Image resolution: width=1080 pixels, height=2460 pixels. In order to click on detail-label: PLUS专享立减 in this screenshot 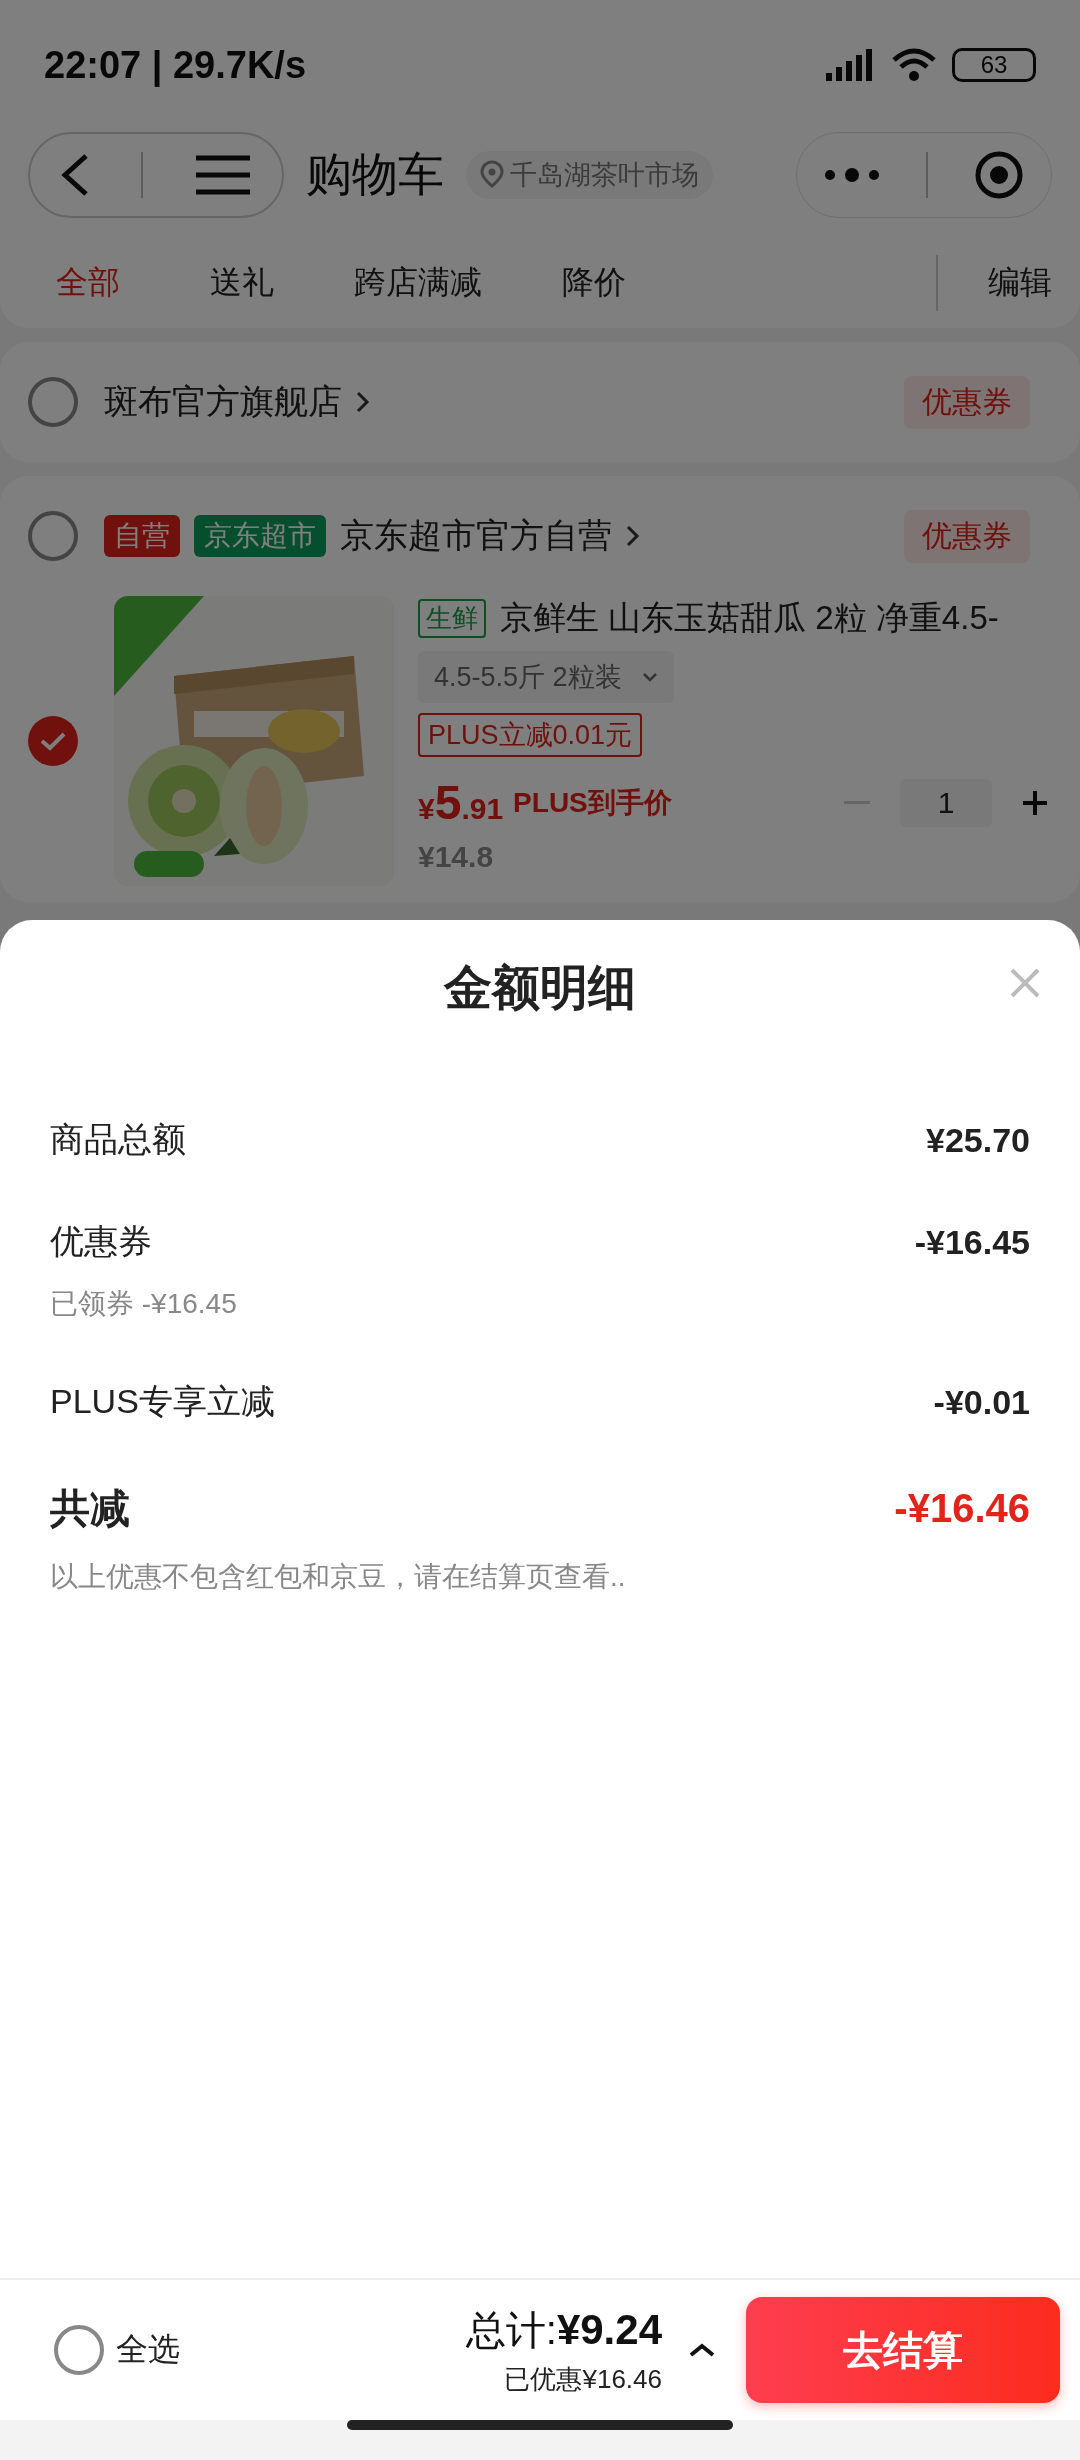, I will do `click(162, 1401)`.